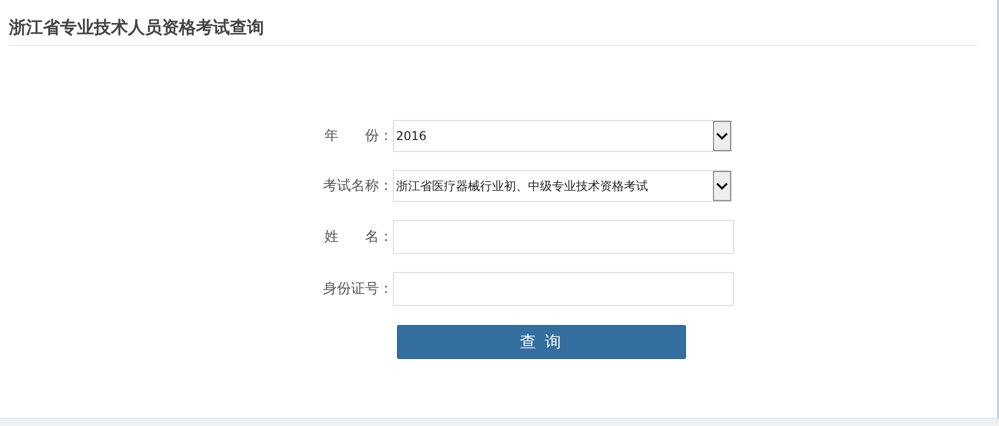 Image resolution: width=999 pixels, height=426 pixels. What do you see at coordinates (358, 237) in the screenshot?
I see `field-label: 姓 名：` at bounding box center [358, 237].